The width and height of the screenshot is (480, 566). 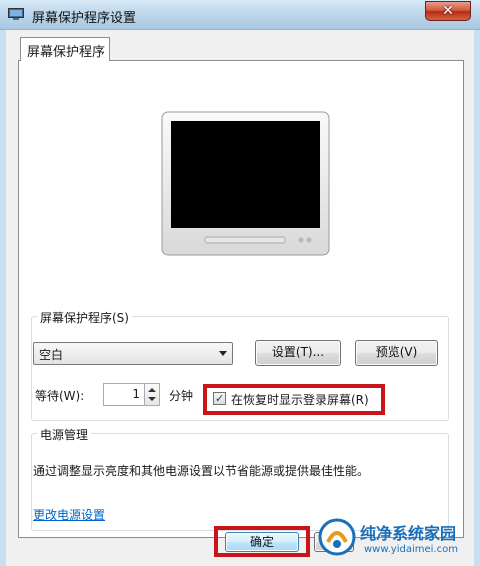 I want to click on resume-login-checkbox: ✓, so click(x=219, y=398).